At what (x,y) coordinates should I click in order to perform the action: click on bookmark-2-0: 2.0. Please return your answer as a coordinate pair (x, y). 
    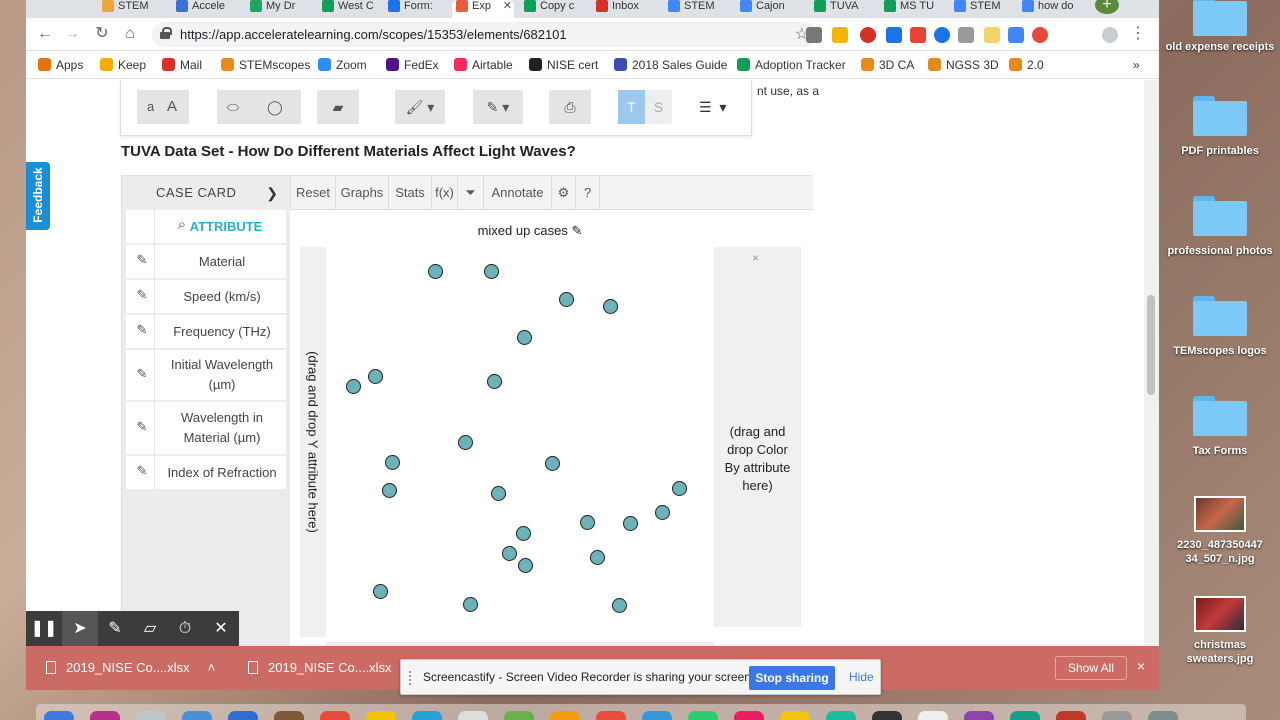
    Looking at the image, I should click on (1026, 65).